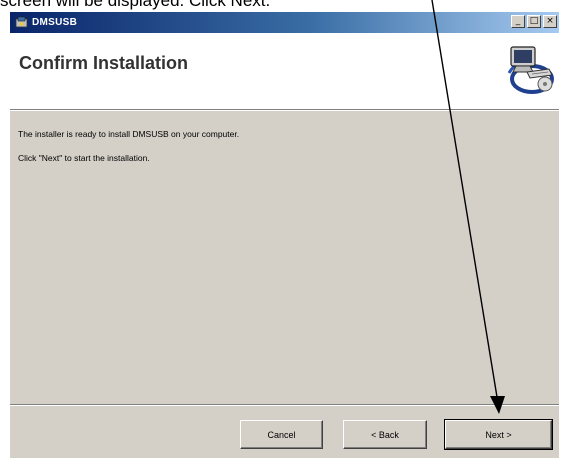 This screenshot has width=561, height=458. I want to click on instruction-caption: screen will be displayed. Click Next., so click(135, 5).